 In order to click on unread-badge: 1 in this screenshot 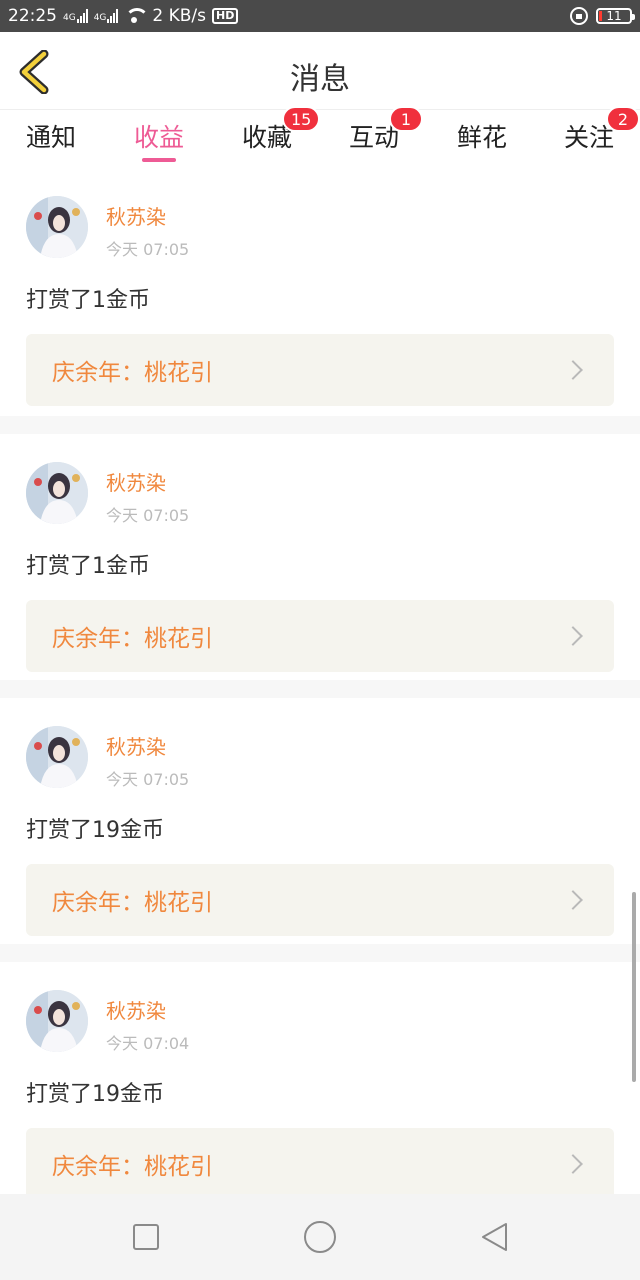, I will do `click(406, 119)`.